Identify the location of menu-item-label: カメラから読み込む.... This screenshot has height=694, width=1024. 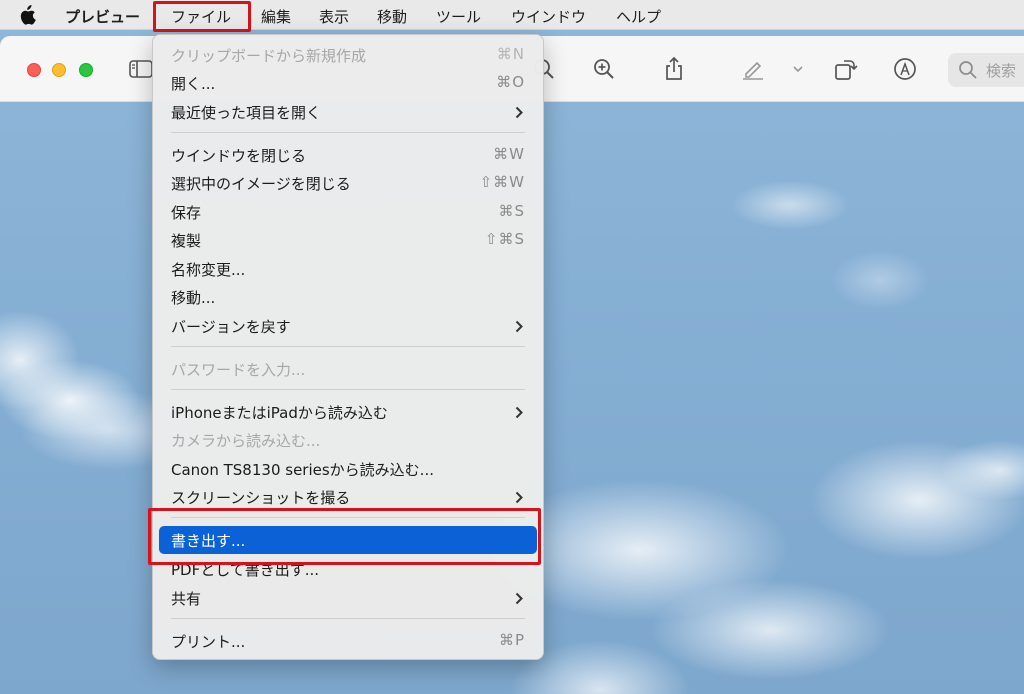
(246, 441).